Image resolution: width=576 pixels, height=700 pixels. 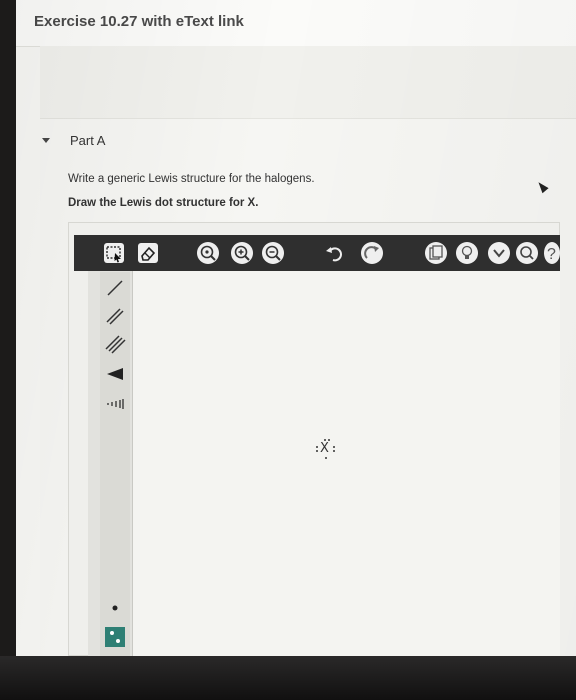 I want to click on wedge-bond-icon, so click(x=115, y=374).